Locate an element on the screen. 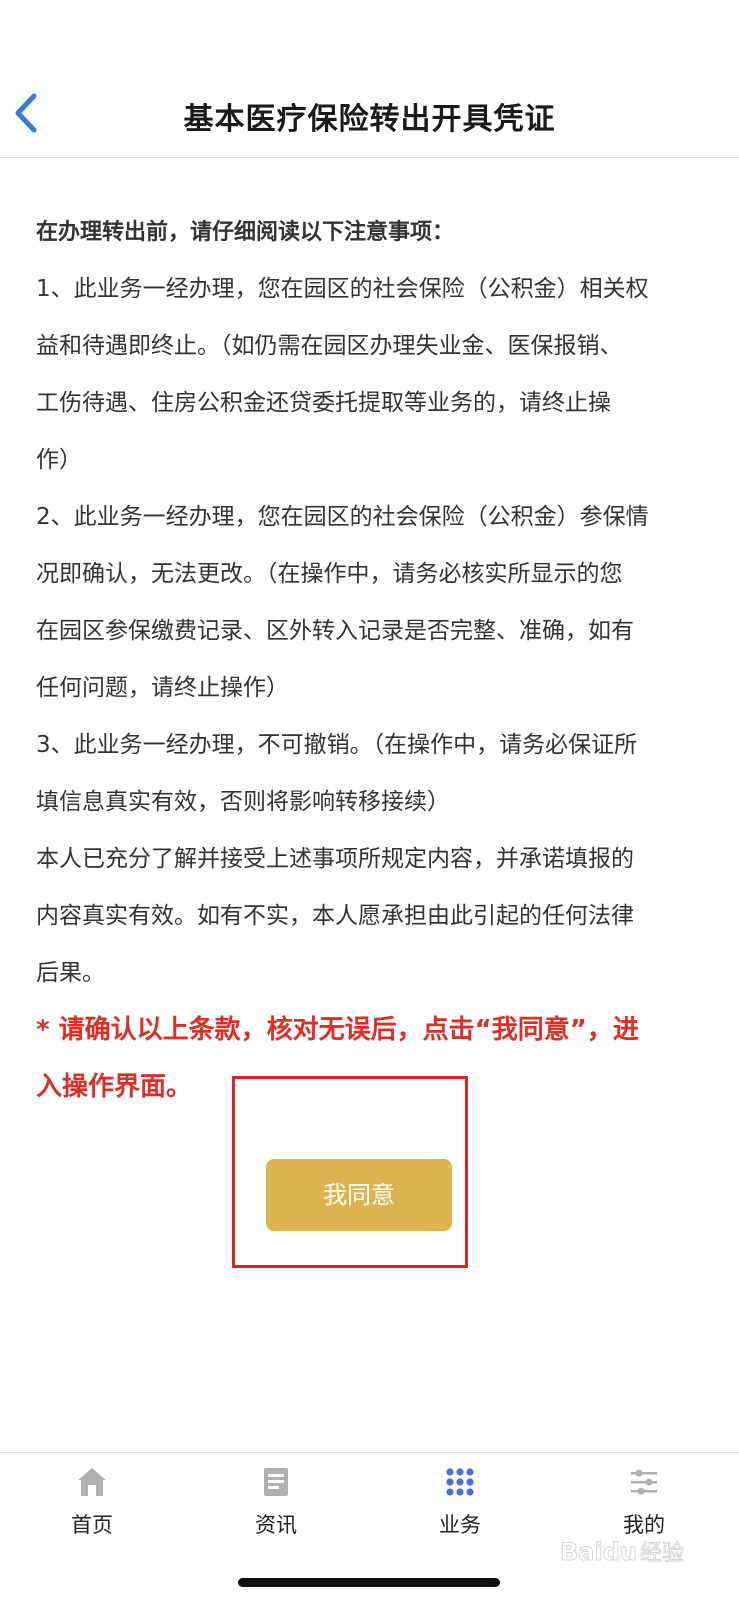 The height and width of the screenshot is (1600, 739). baidu-jingyan-watermark: Baidu 经验 is located at coordinates (630, 1552).